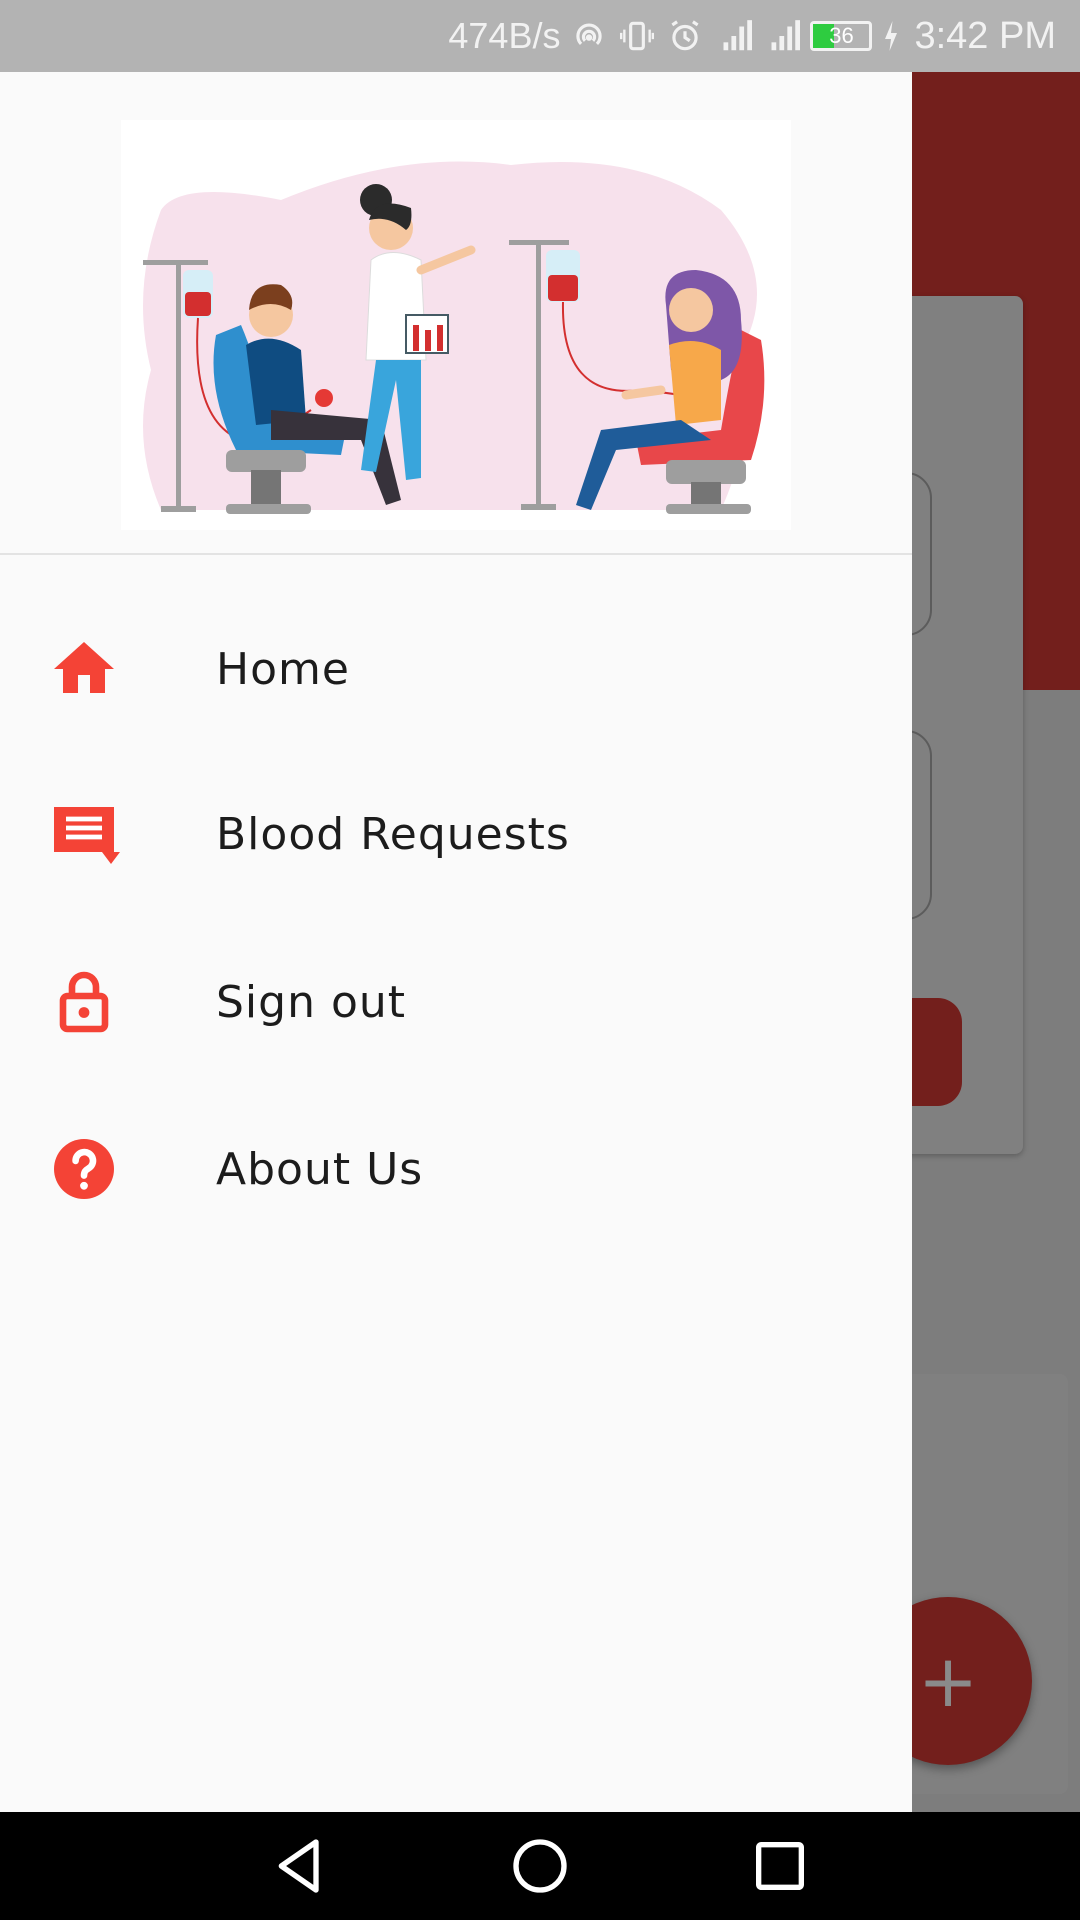  I want to click on menu-item-label: About Us, so click(320, 1169).